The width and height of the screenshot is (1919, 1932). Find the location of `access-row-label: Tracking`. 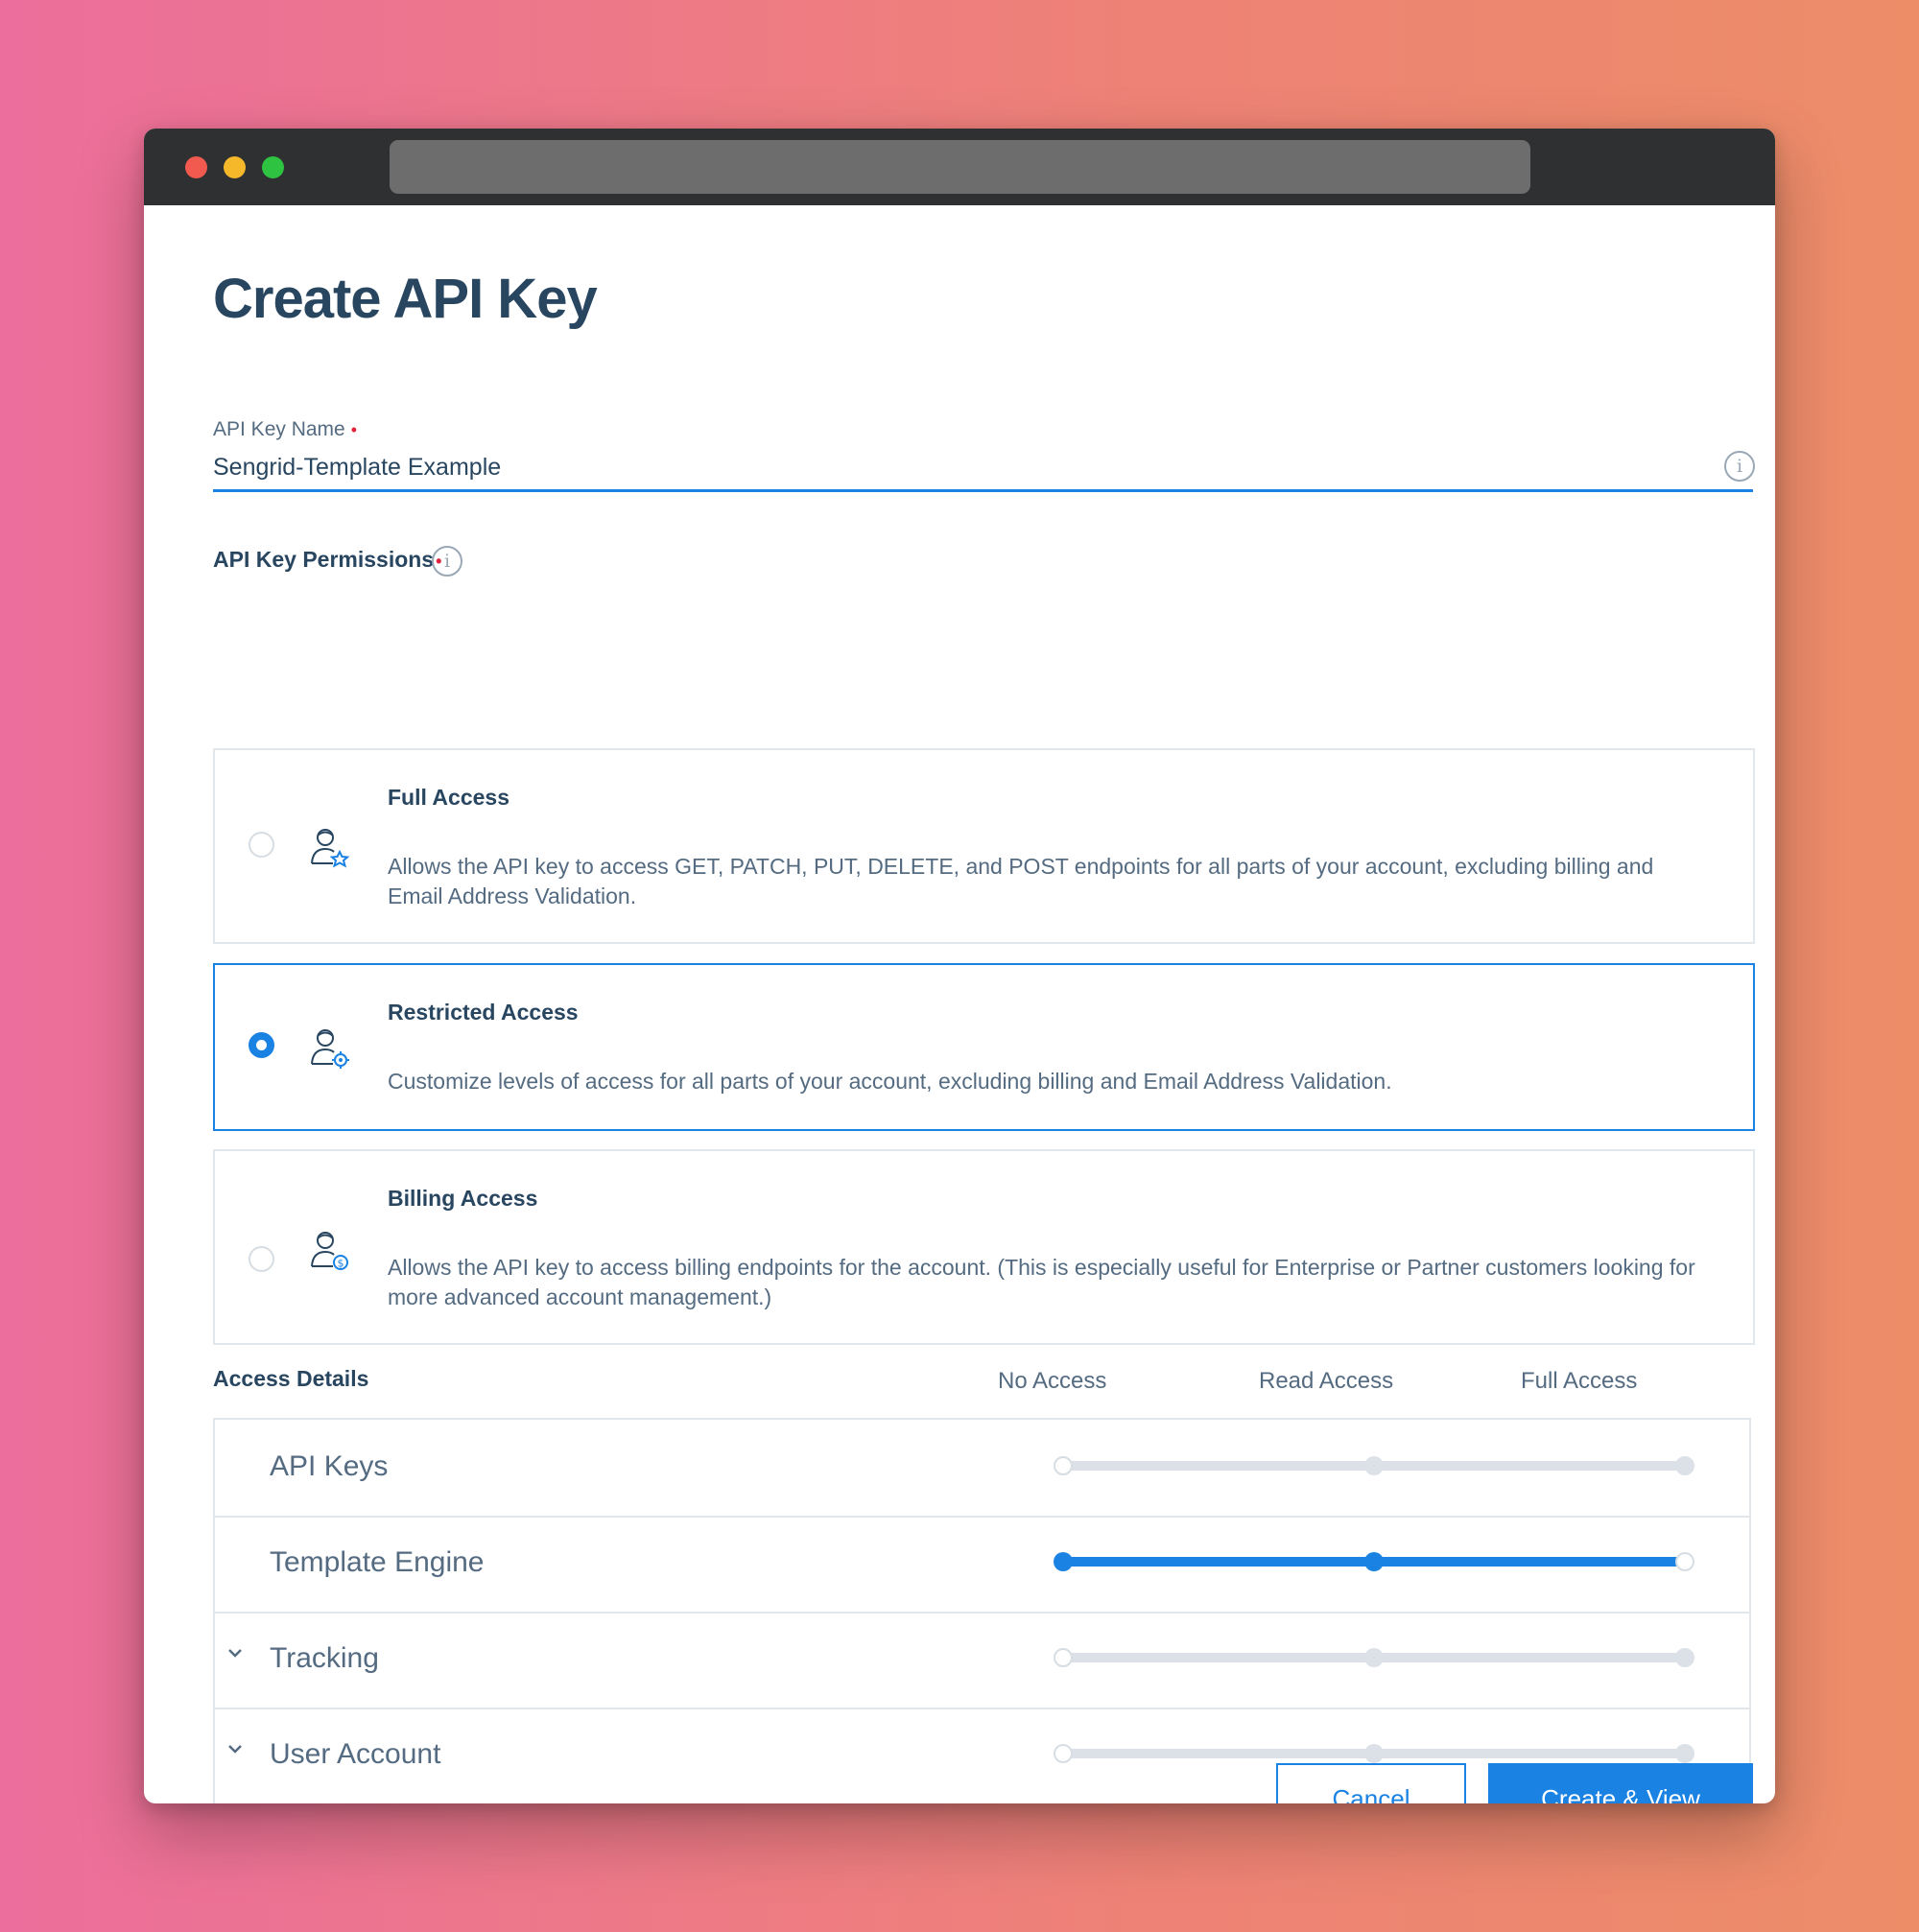

access-row-label: Tracking is located at coordinates (325, 1658).